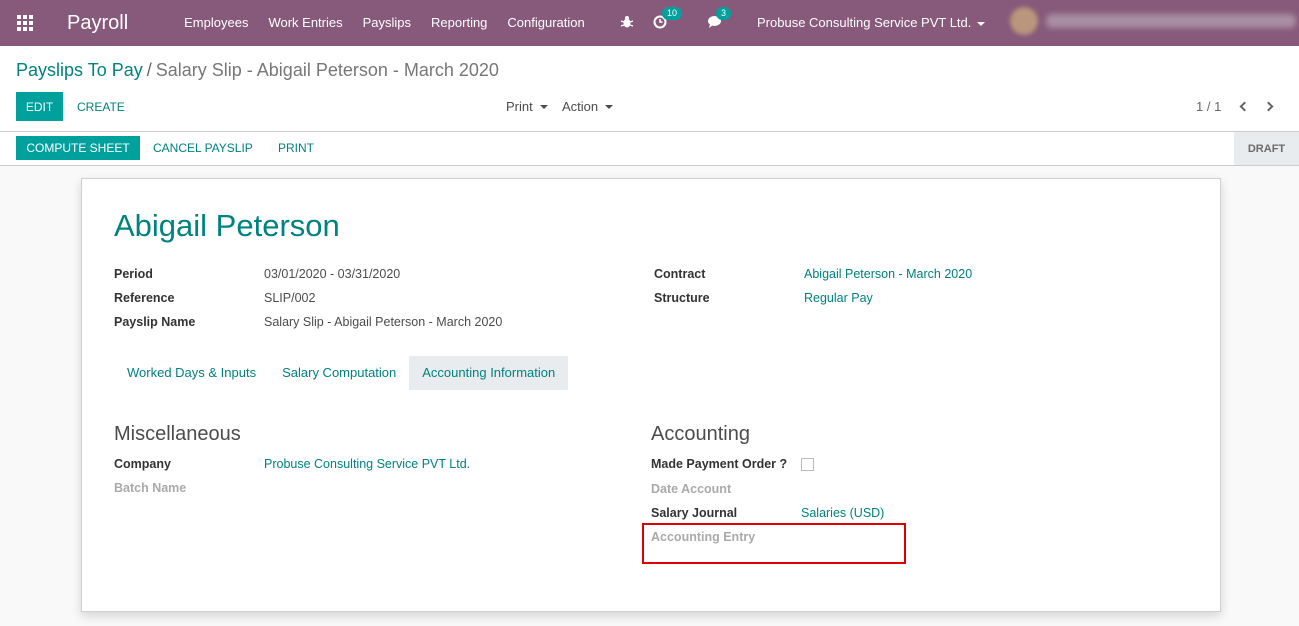  I want to click on pager-next-icon, so click(1270, 106).